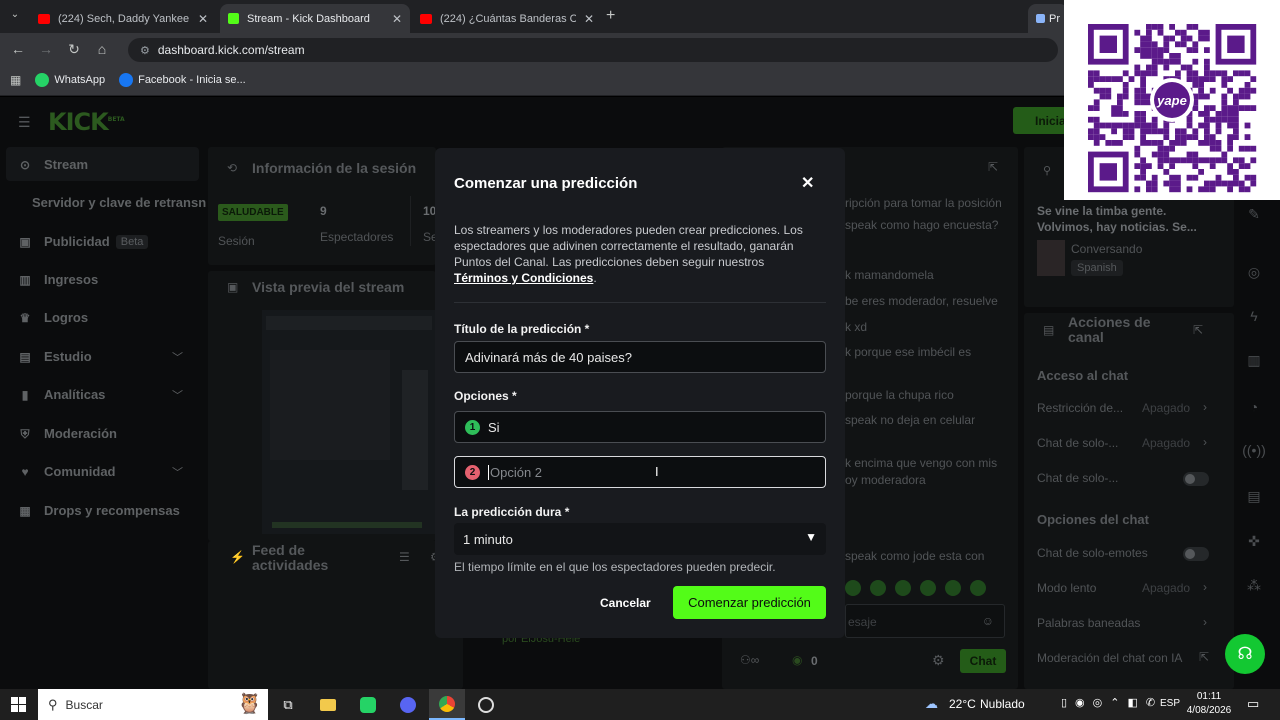 Image resolution: width=1280 pixels, height=720 pixels. What do you see at coordinates (523, 278) in the screenshot?
I see `terms-link: Términos y Condiciones` at bounding box center [523, 278].